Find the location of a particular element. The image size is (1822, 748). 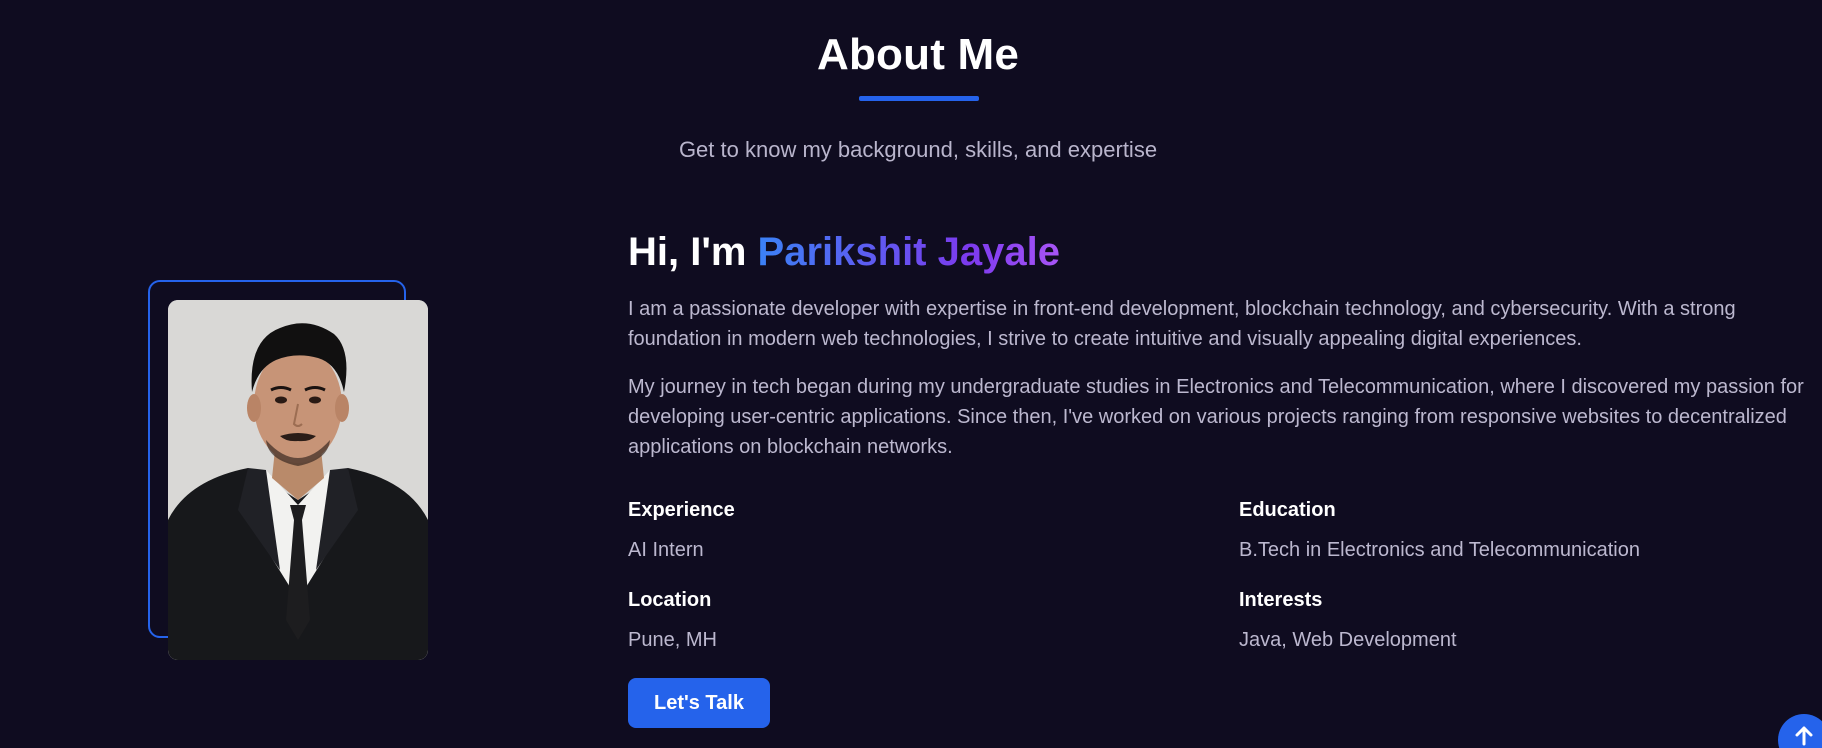

info-value: Pune, MH is located at coordinates (672, 640).